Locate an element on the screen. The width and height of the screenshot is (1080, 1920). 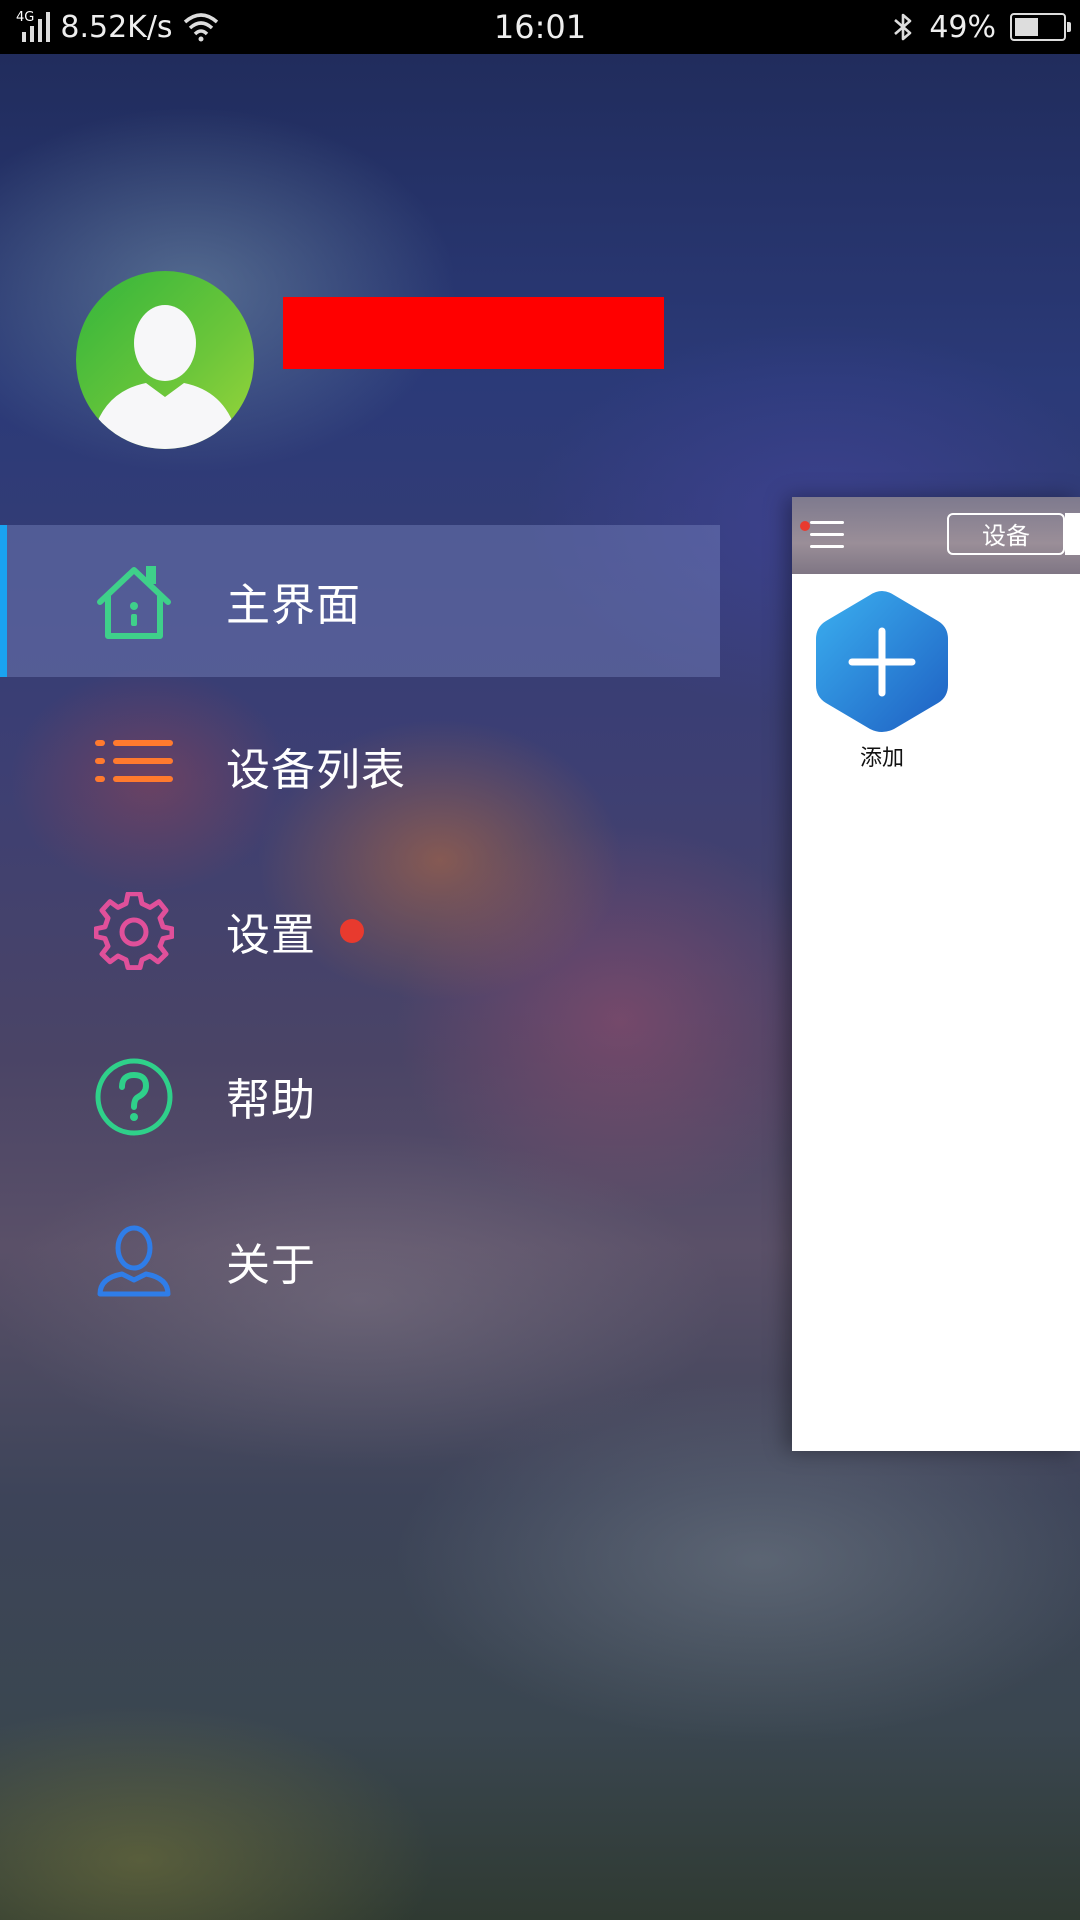
add-device-label: 添加 is located at coordinates (881, 758).